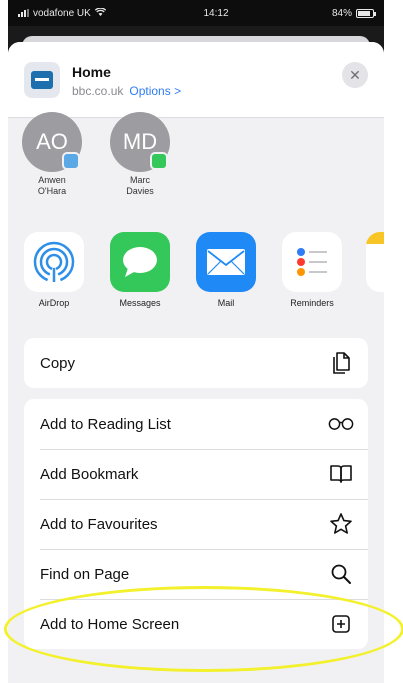 Image resolution: width=403 pixels, height=683 pixels. What do you see at coordinates (341, 13) in the screenshot?
I see `battery-percent: 84%` at bounding box center [341, 13].